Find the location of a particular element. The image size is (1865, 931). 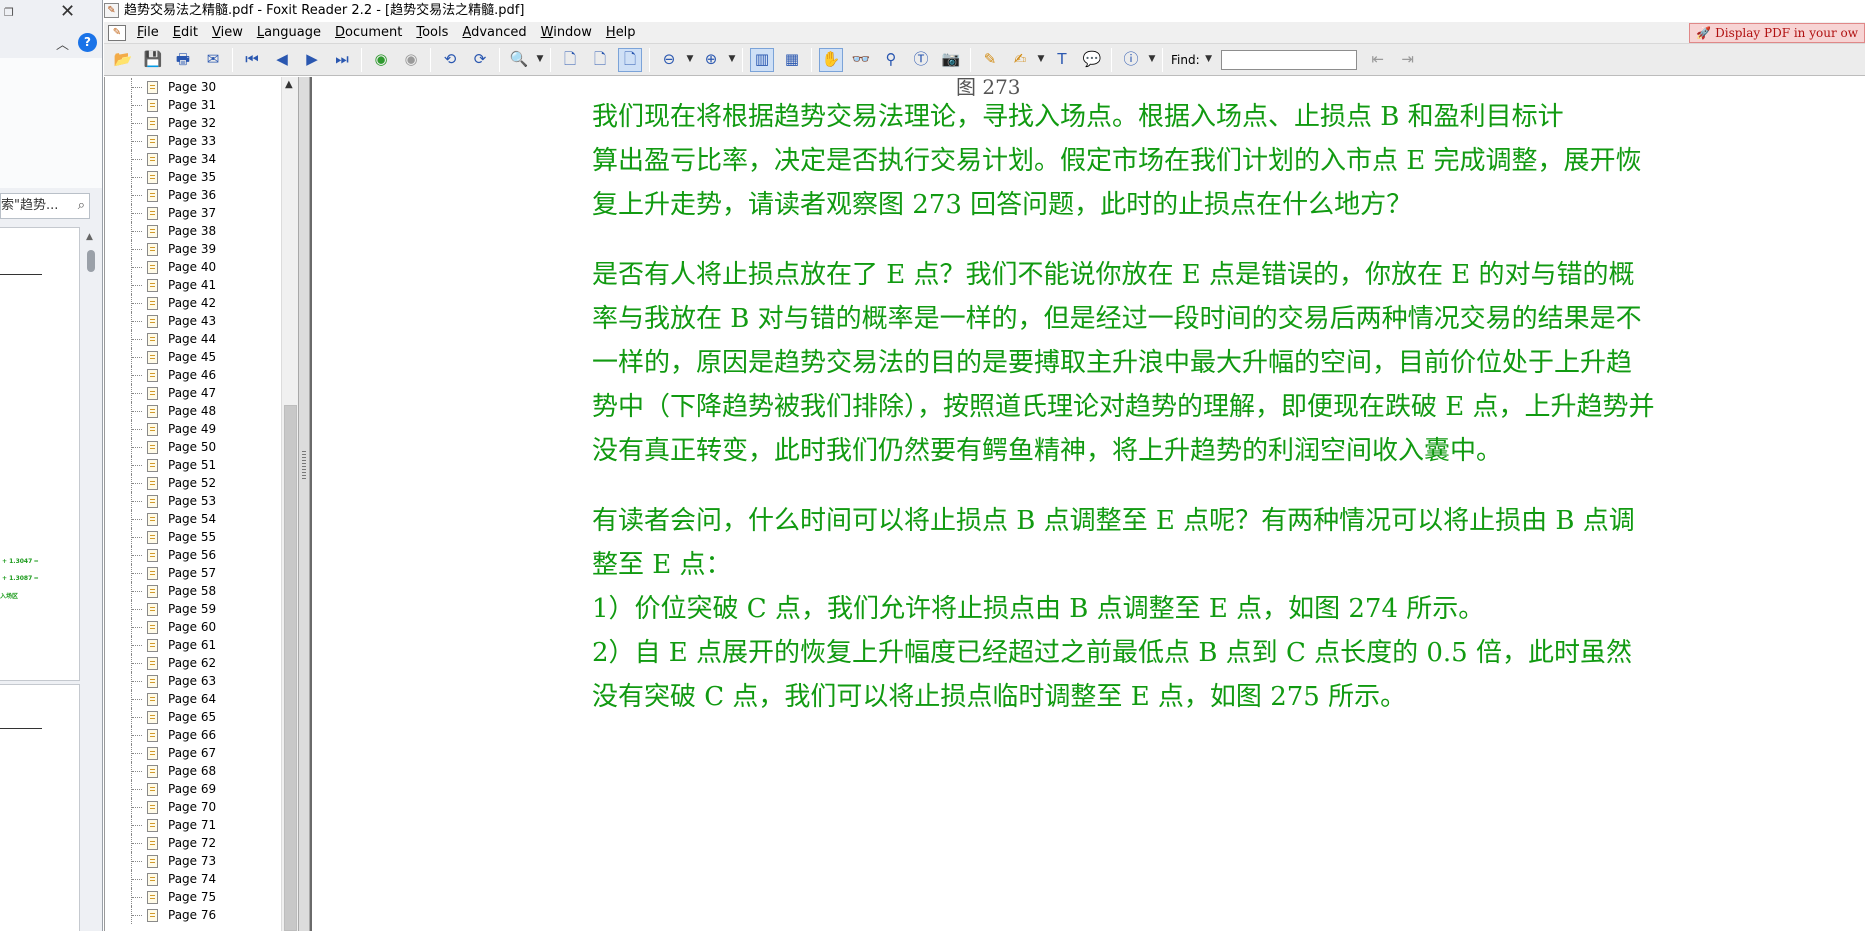

fit-width-icon: 🗋 is located at coordinates (630, 59).